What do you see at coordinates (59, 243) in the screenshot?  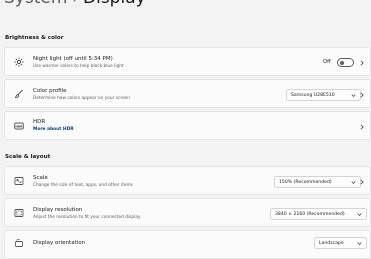 I see `display-orientation-label: Display orientation` at bounding box center [59, 243].